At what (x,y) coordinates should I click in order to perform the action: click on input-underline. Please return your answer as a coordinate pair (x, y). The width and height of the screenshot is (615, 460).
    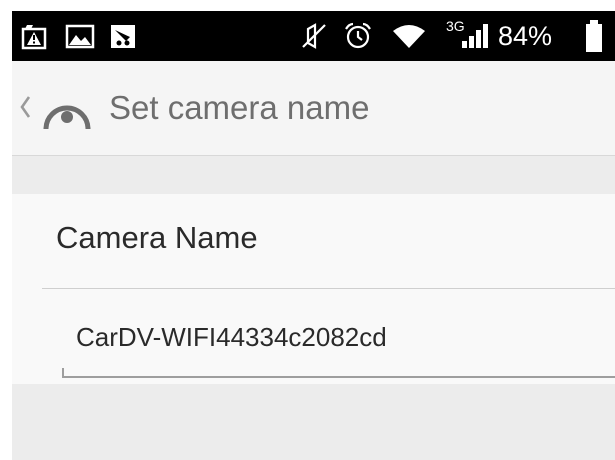
    Looking at the image, I should click on (338, 377).